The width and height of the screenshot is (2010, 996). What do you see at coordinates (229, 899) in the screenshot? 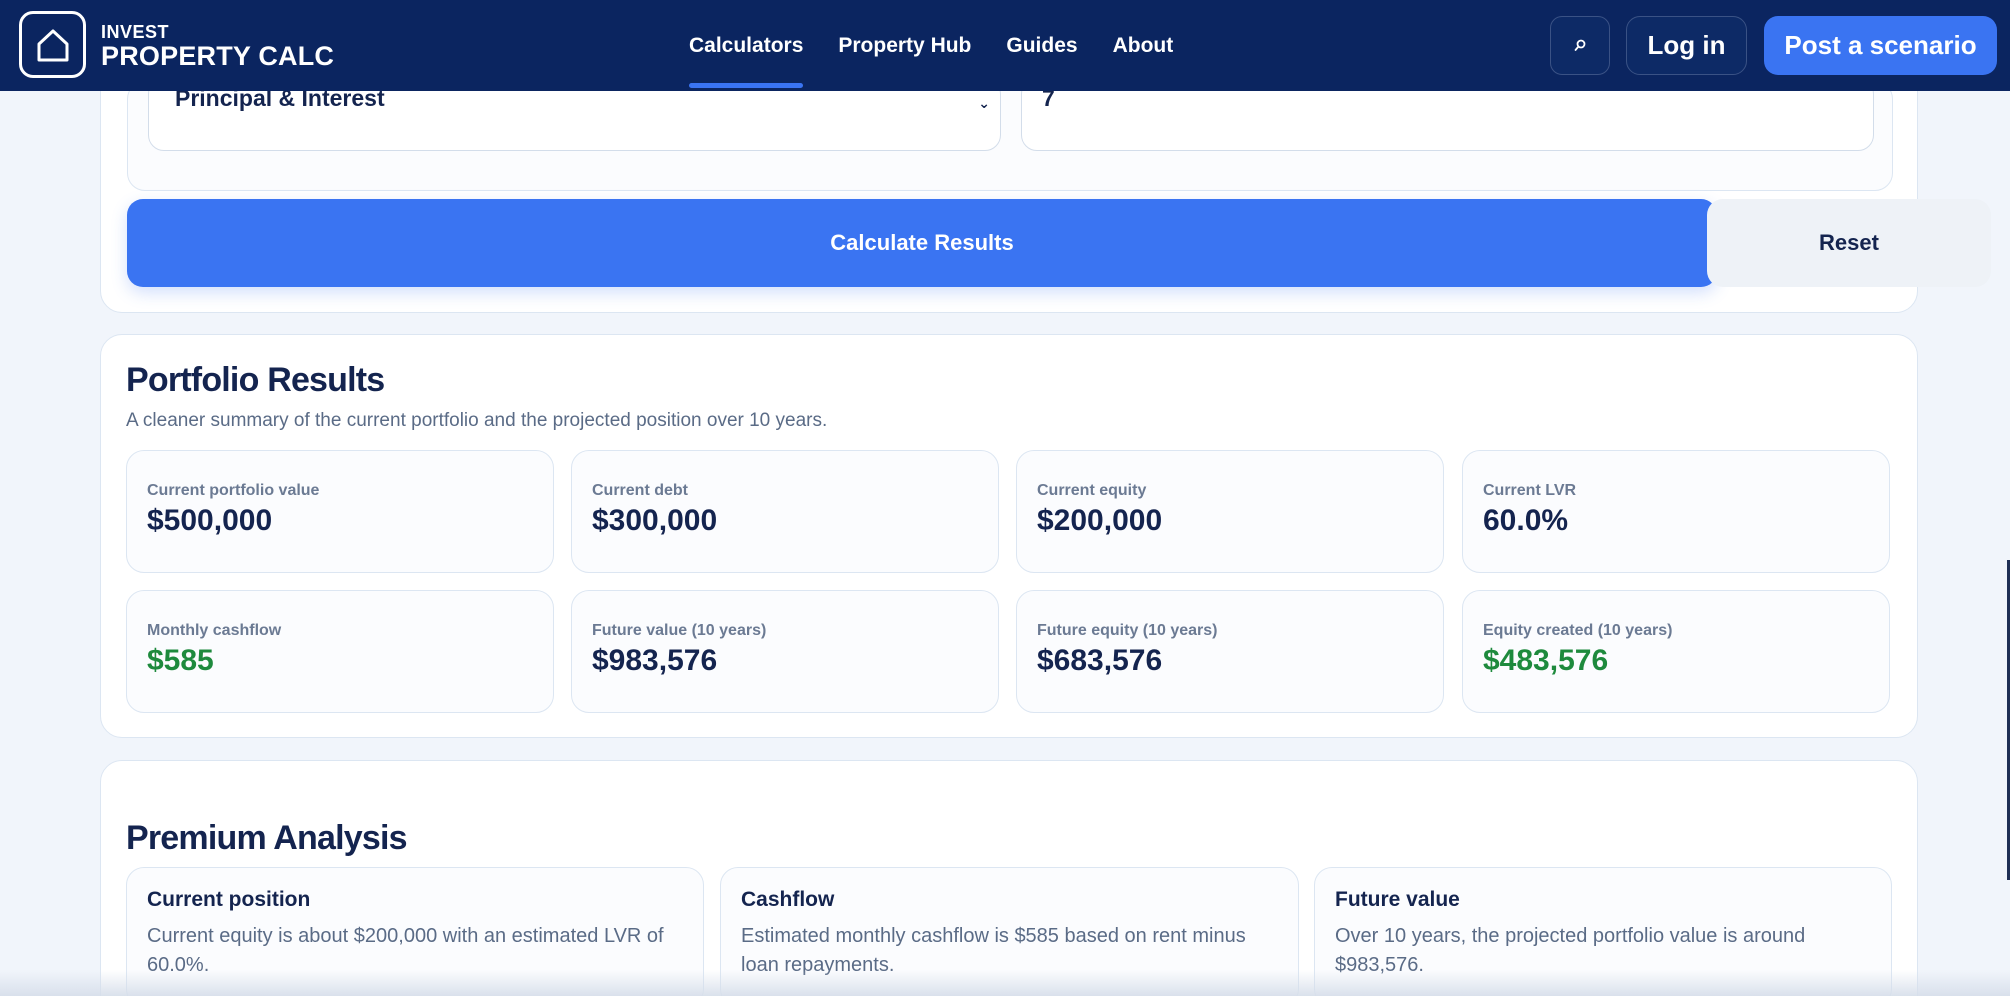
I see `premium-card-title: Current position` at bounding box center [229, 899].